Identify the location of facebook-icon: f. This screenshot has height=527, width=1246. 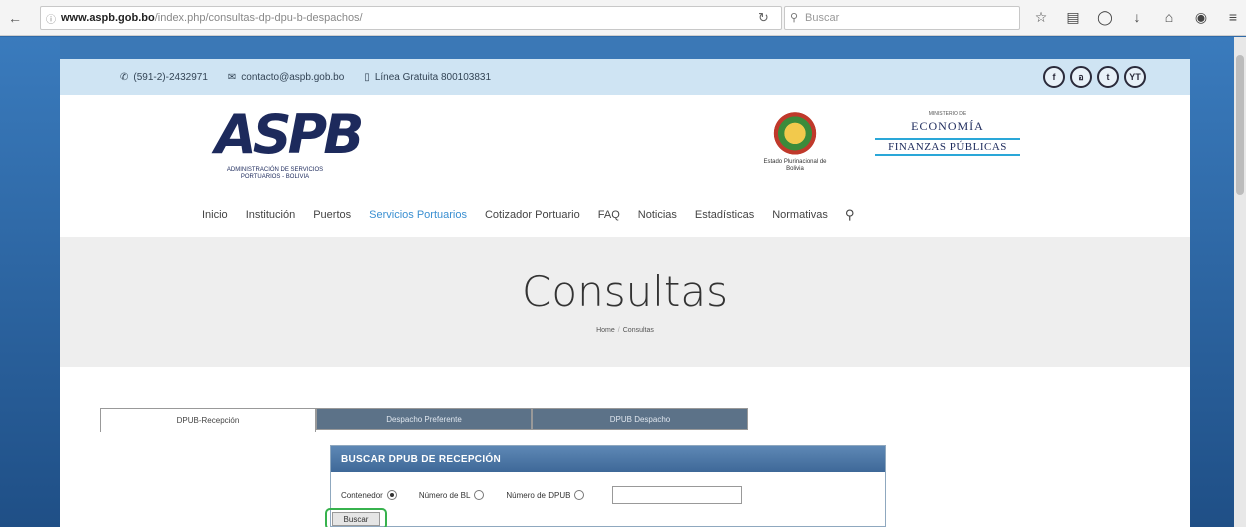
(1054, 77).